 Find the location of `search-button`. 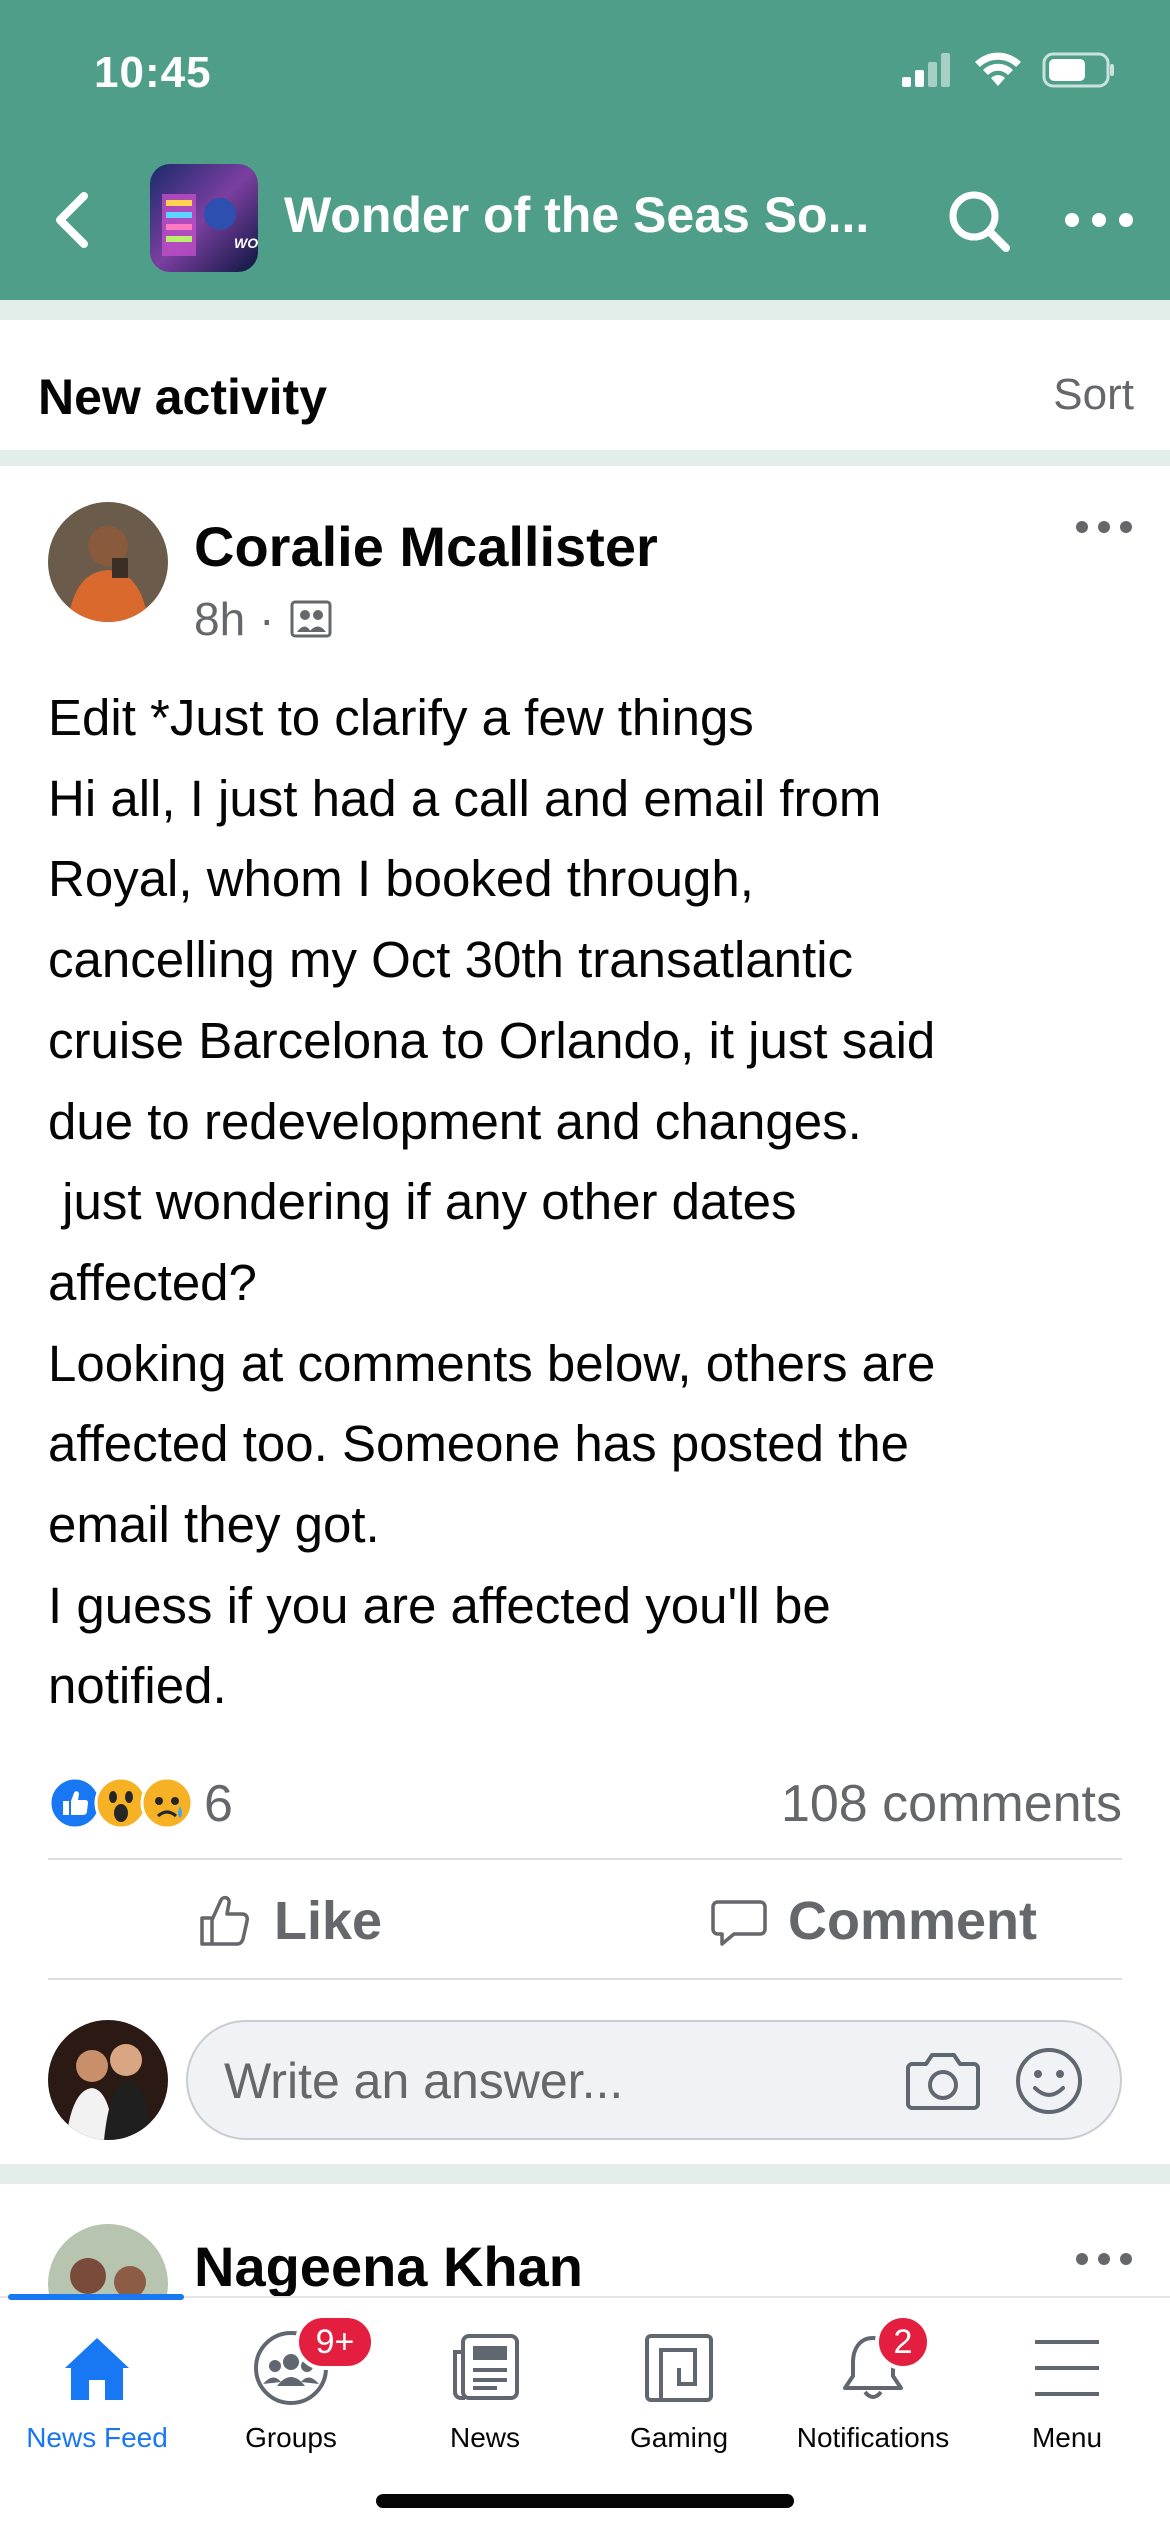

search-button is located at coordinates (979, 221).